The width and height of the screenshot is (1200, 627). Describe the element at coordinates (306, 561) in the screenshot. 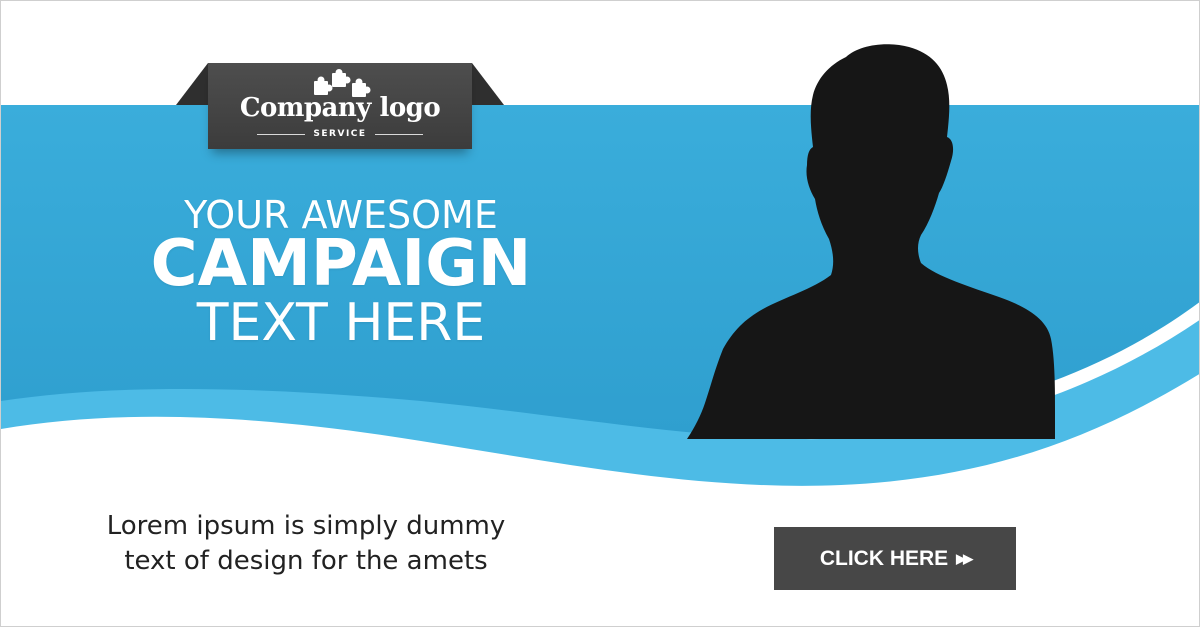

I see `body-copy-line-2: text of design for the amets` at that location.